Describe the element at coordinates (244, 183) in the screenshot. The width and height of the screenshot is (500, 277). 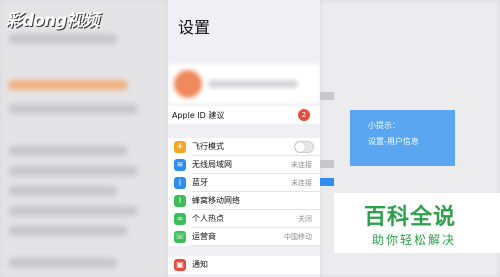
I see `settings-row: ᛒ 蓝牙 未连接` at that location.